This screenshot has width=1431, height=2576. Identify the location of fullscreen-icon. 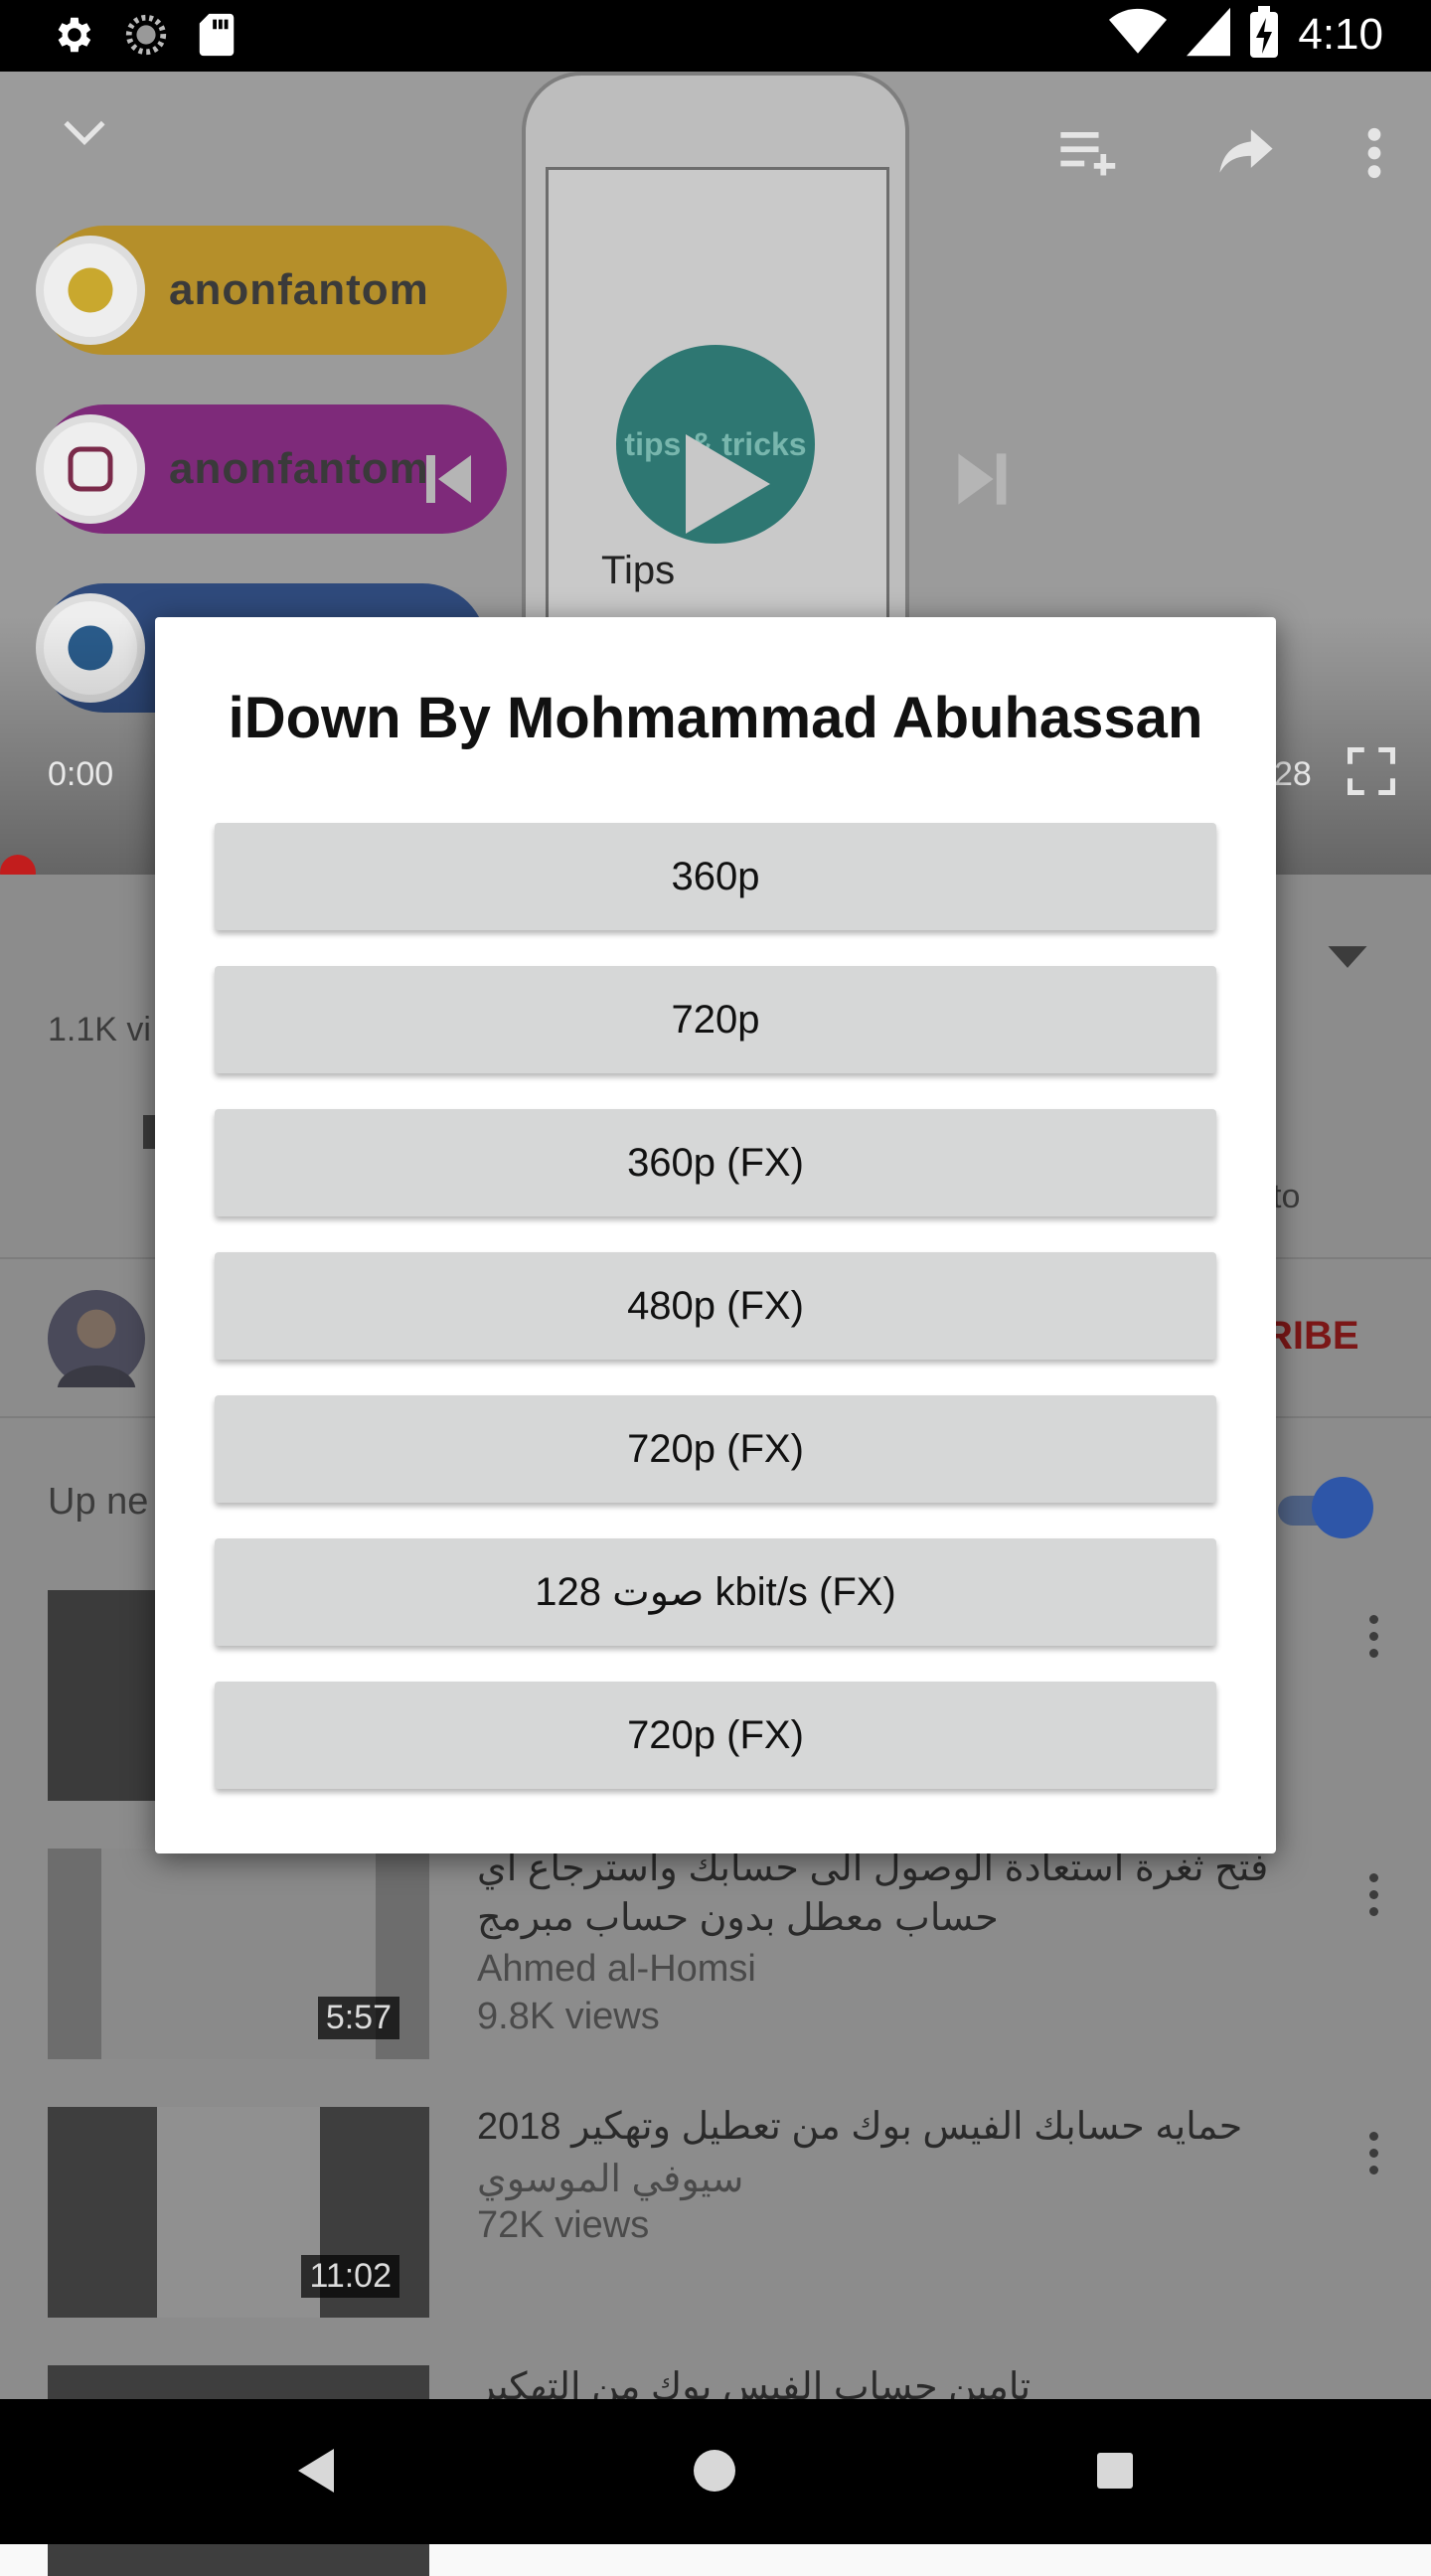
(1371, 773).